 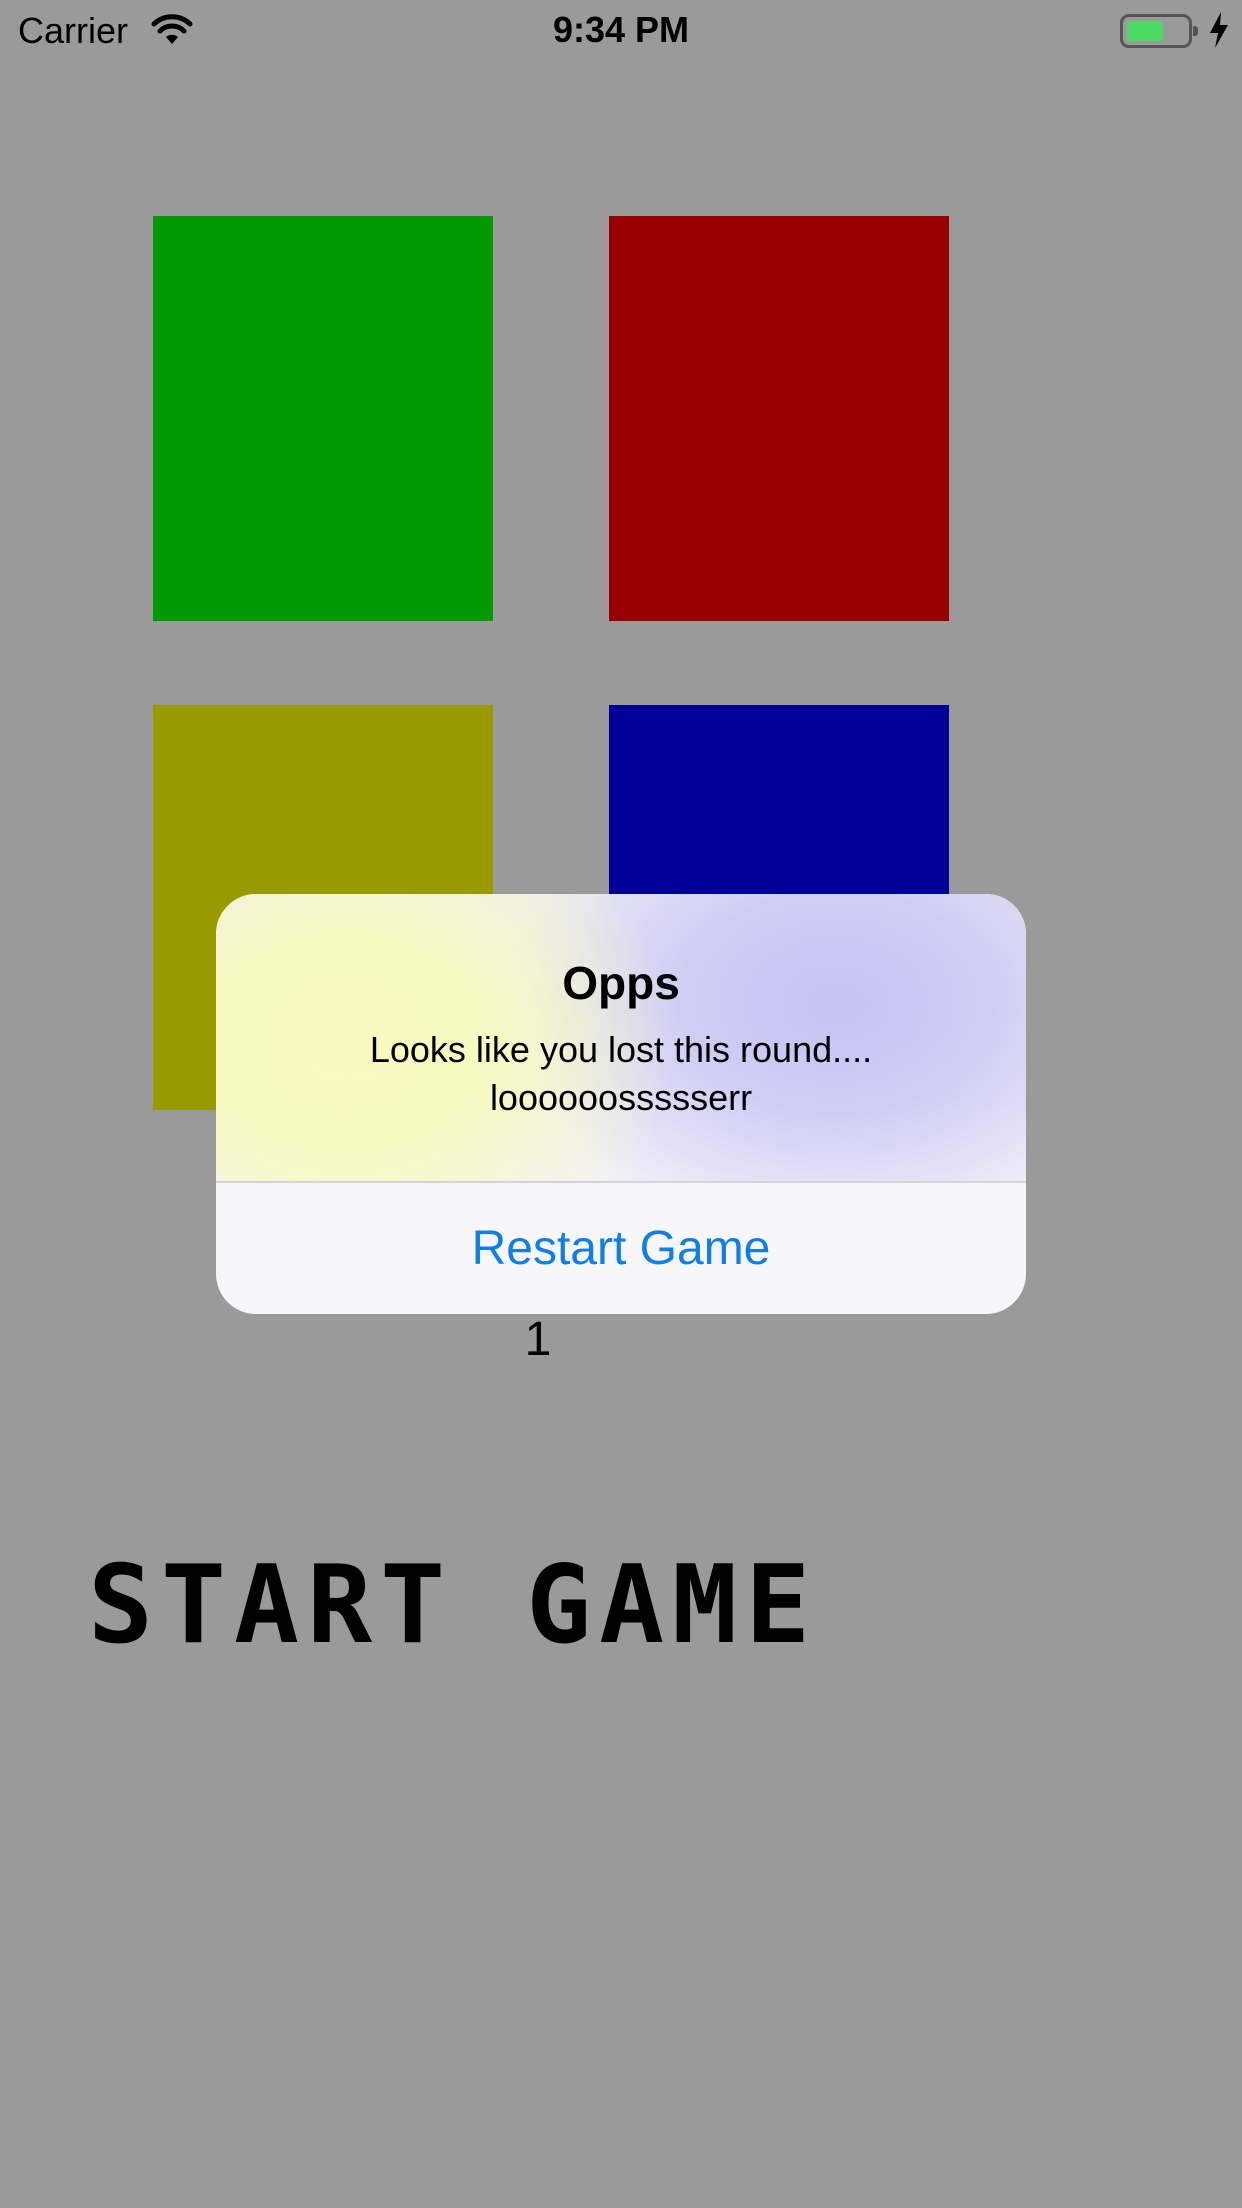 What do you see at coordinates (538, 1339) in the screenshot?
I see `round-counter: 1` at bounding box center [538, 1339].